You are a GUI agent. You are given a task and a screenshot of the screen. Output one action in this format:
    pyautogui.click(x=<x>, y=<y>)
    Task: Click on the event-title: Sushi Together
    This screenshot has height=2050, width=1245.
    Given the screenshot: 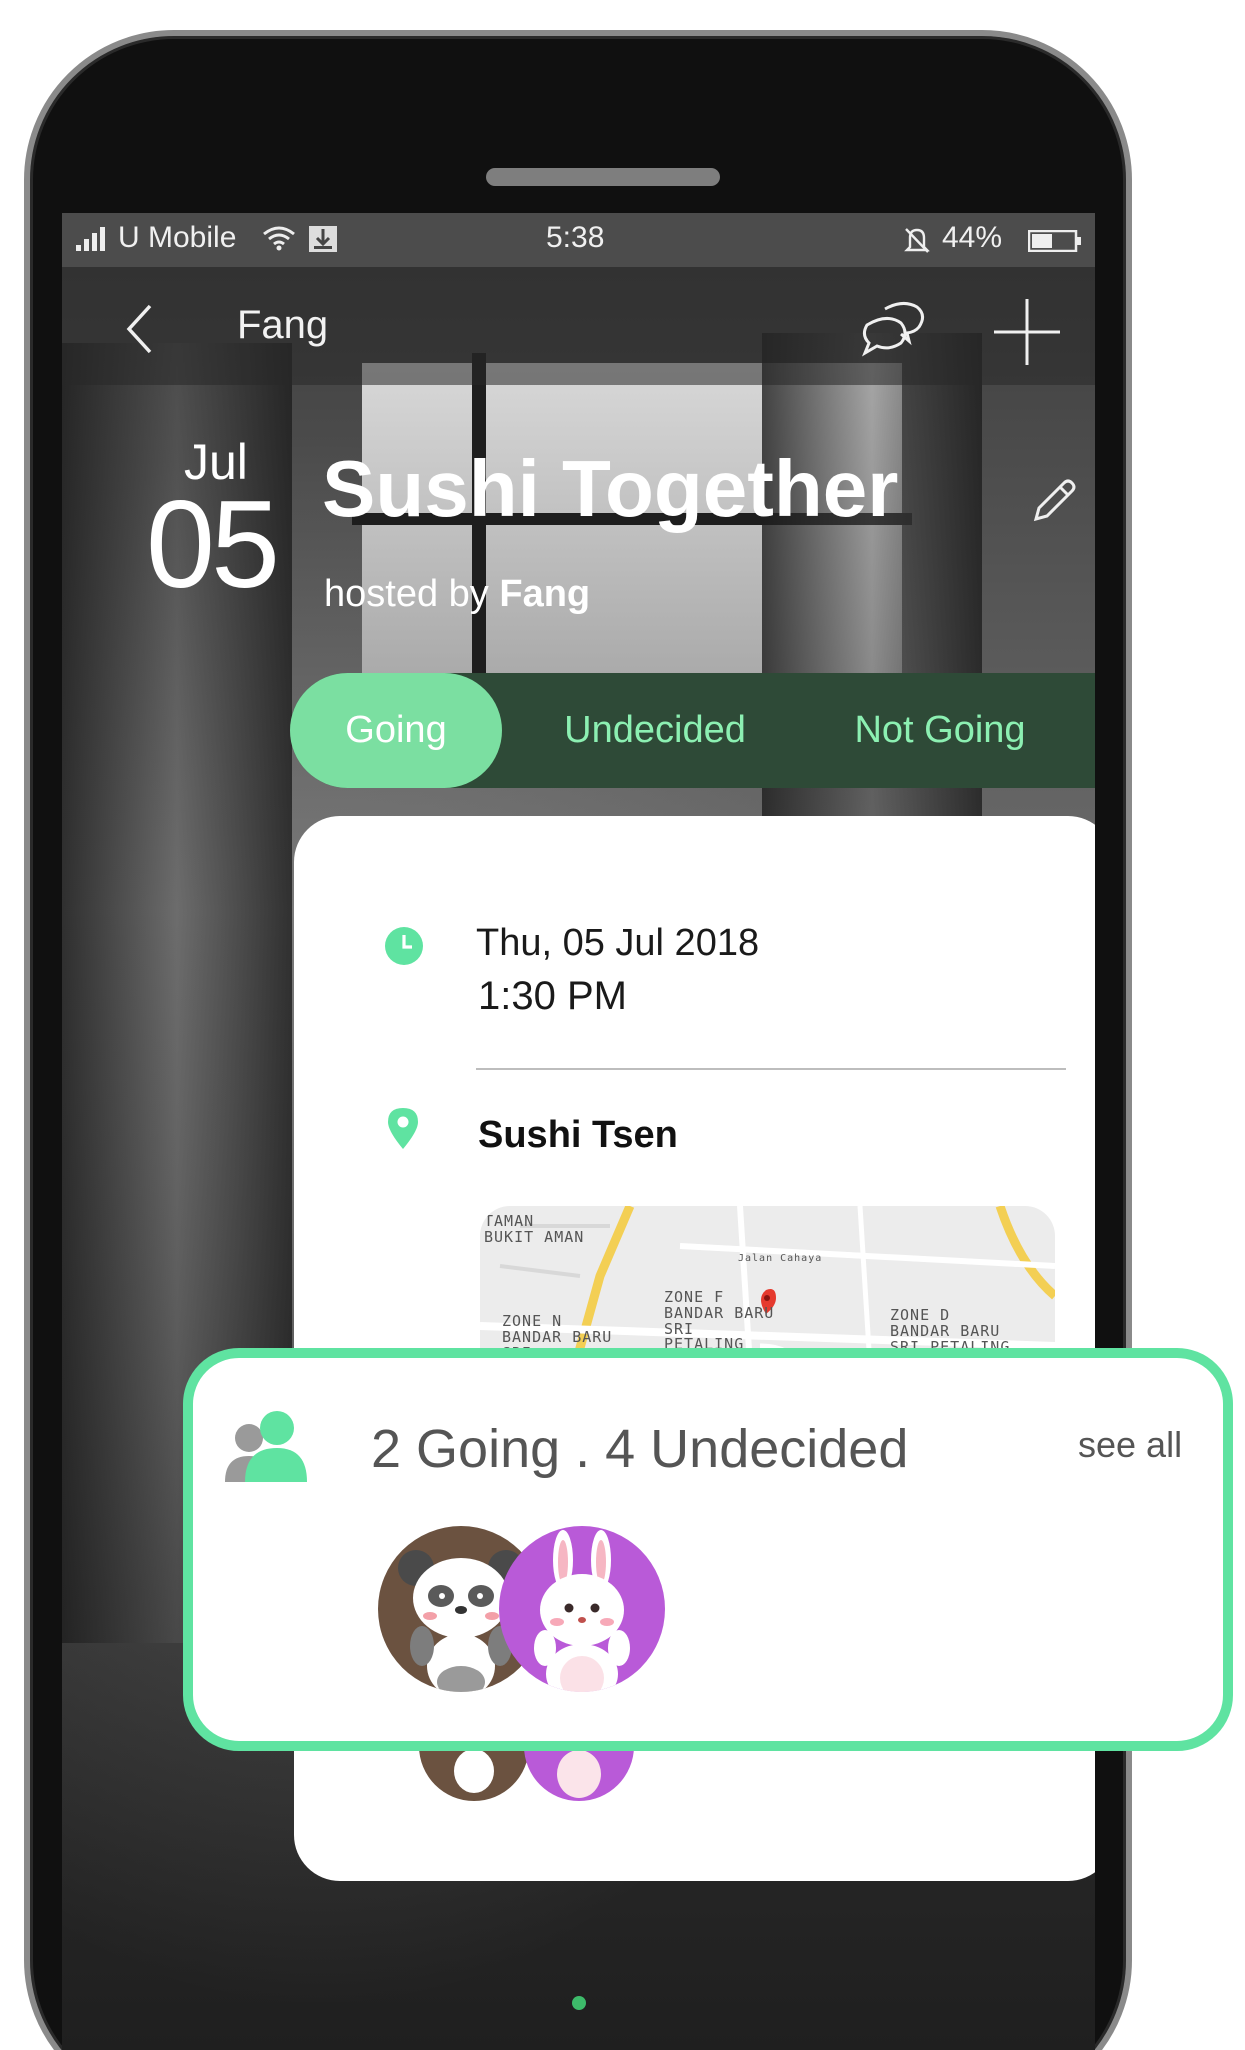 What is the action you would take?
    pyautogui.click(x=610, y=488)
    